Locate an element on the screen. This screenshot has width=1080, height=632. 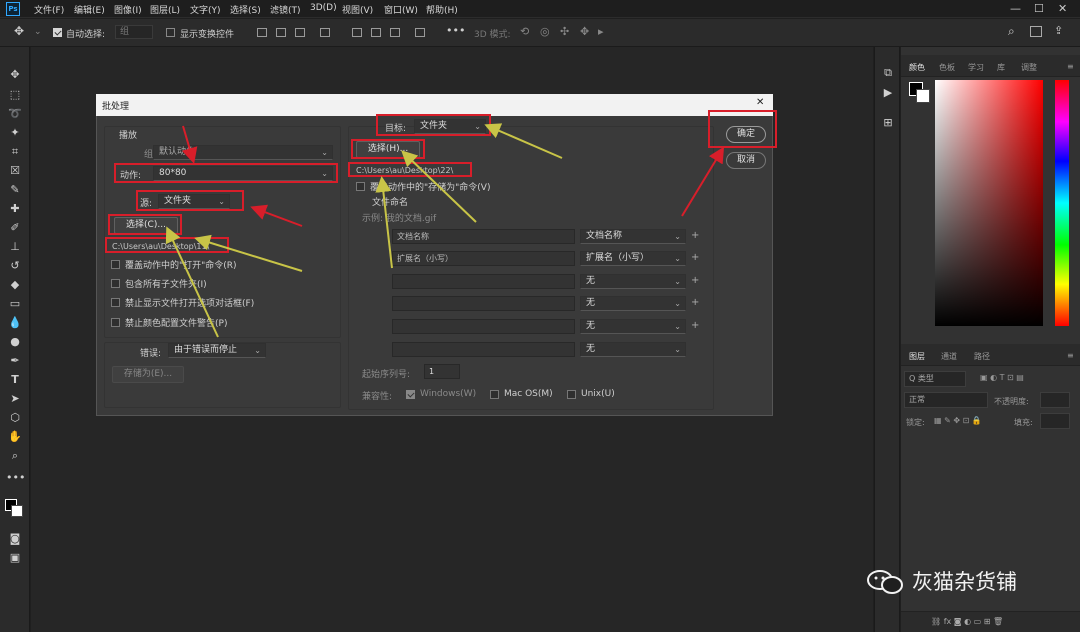
workspace-icon is located at coordinates (1036, 31).